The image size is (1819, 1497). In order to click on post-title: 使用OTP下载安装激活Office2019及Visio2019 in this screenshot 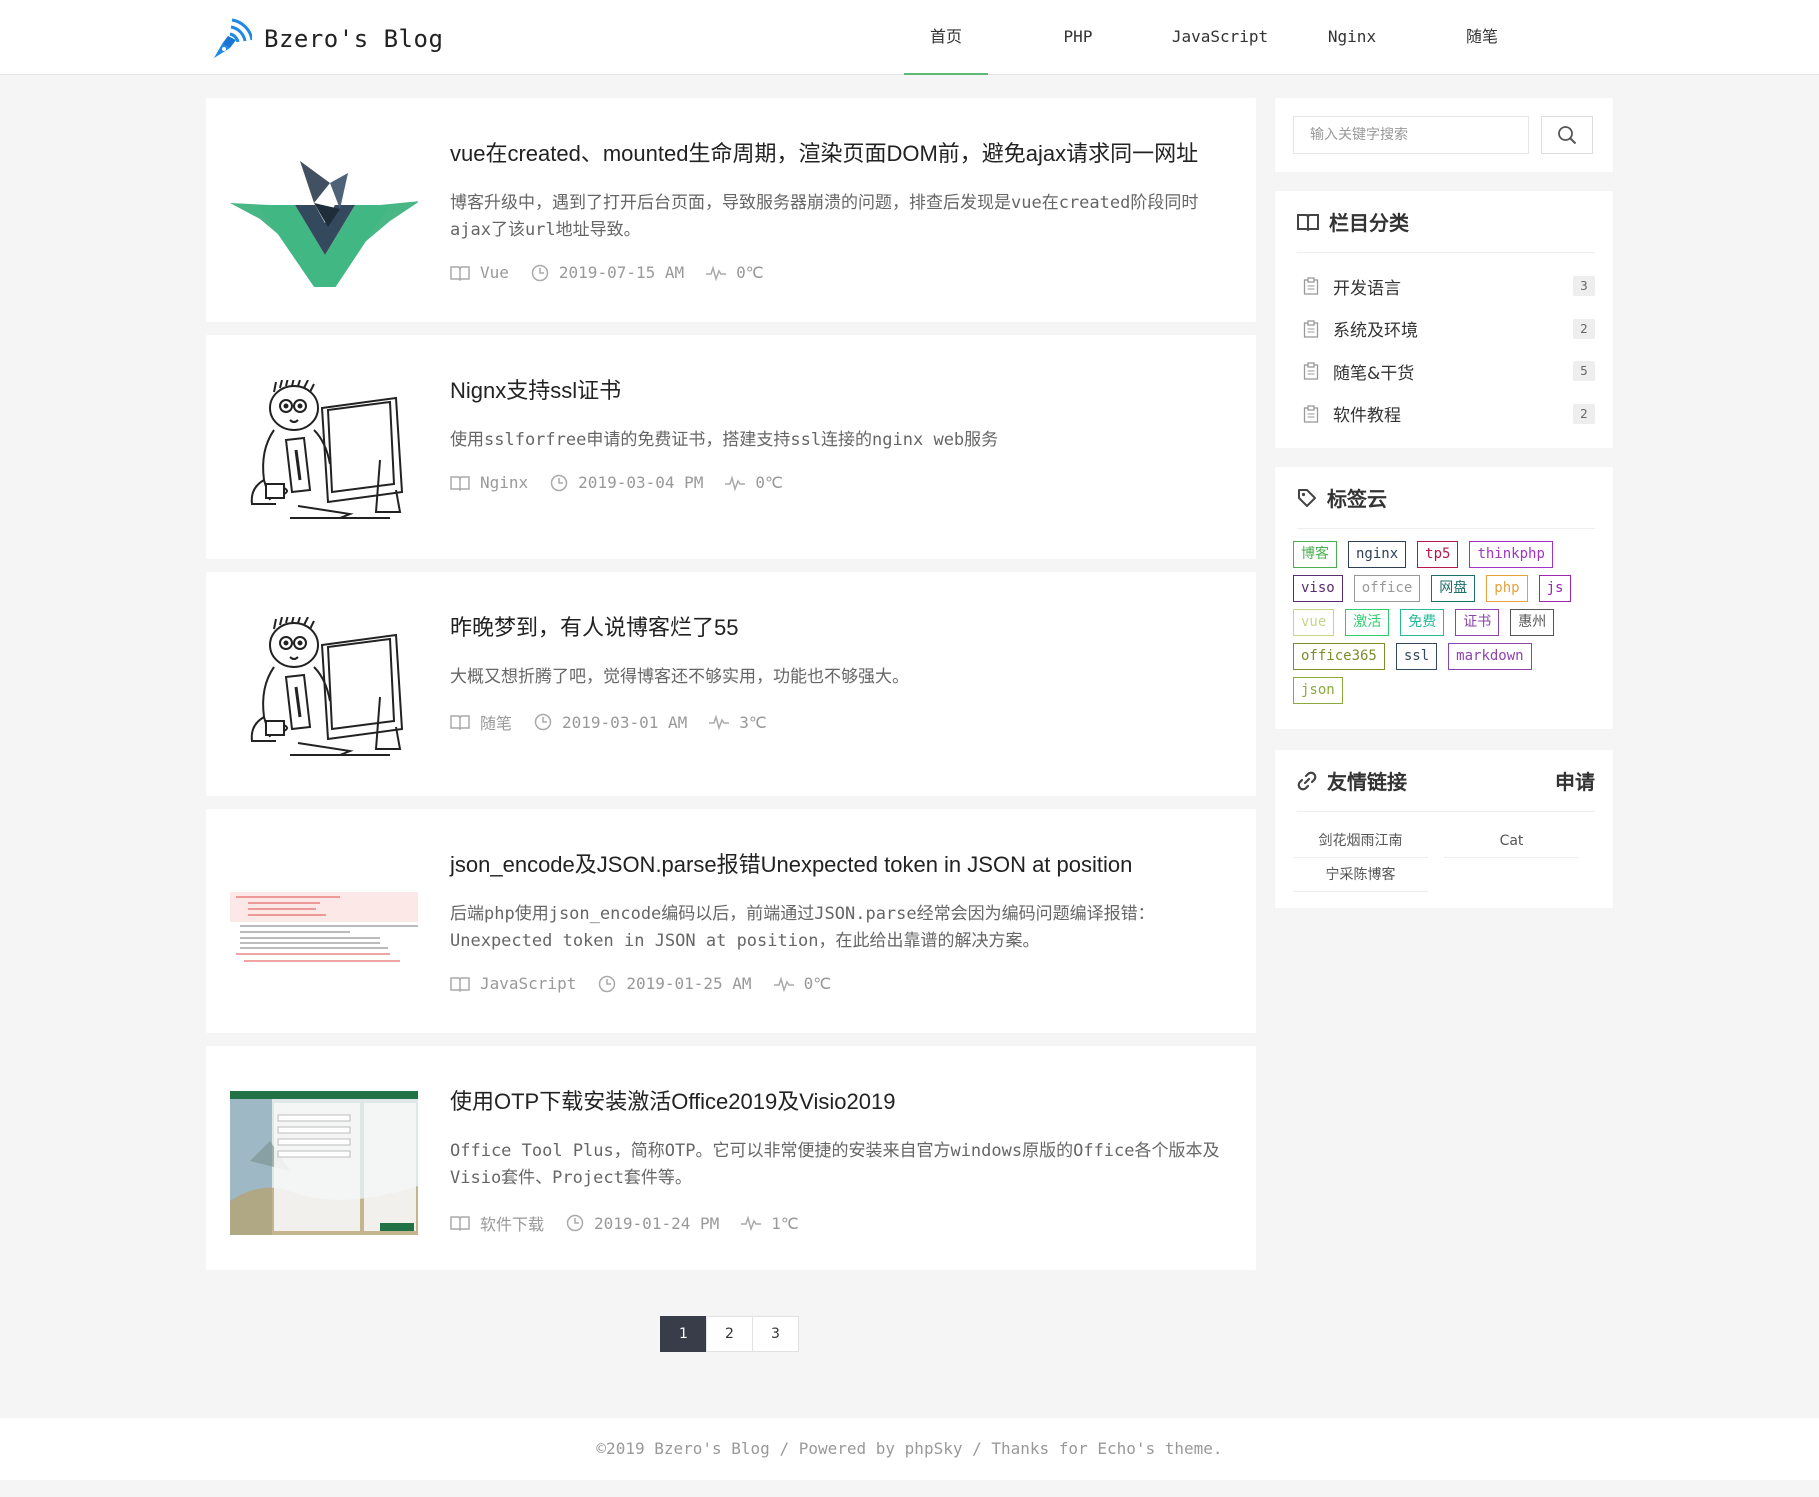, I will do `click(672, 1100)`.